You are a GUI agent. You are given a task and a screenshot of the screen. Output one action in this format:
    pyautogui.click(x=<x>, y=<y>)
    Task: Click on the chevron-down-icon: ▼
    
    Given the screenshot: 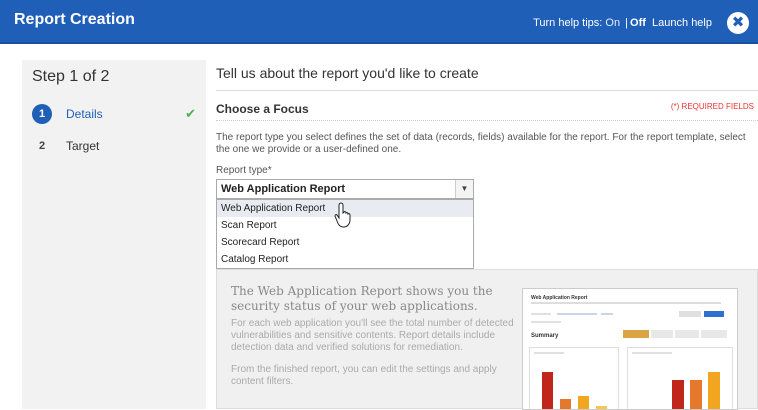 What is the action you would take?
    pyautogui.click(x=464, y=189)
    